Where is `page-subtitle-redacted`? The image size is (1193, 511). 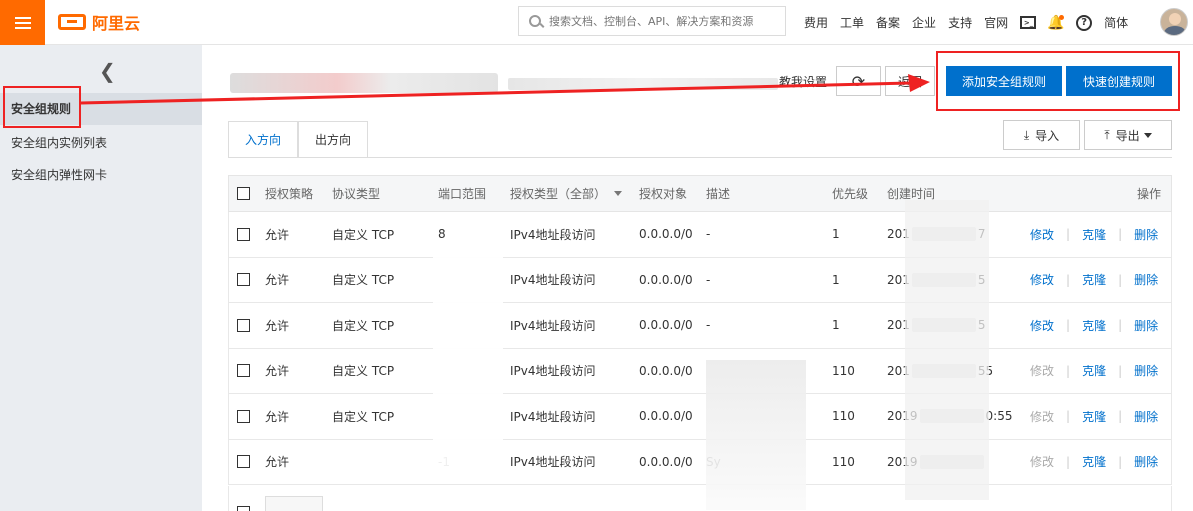 page-subtitle-redacted is located at coordinates (643, 84).